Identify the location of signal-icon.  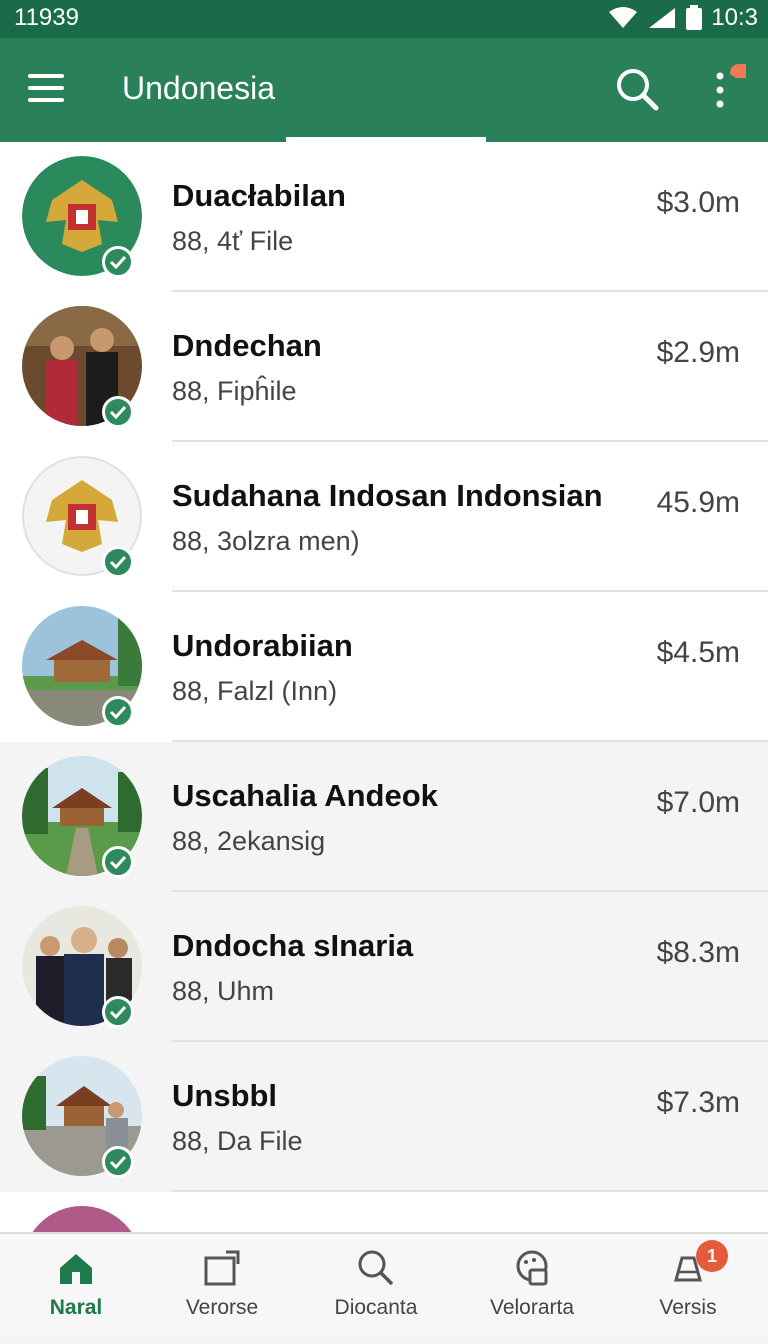
(662, 18).